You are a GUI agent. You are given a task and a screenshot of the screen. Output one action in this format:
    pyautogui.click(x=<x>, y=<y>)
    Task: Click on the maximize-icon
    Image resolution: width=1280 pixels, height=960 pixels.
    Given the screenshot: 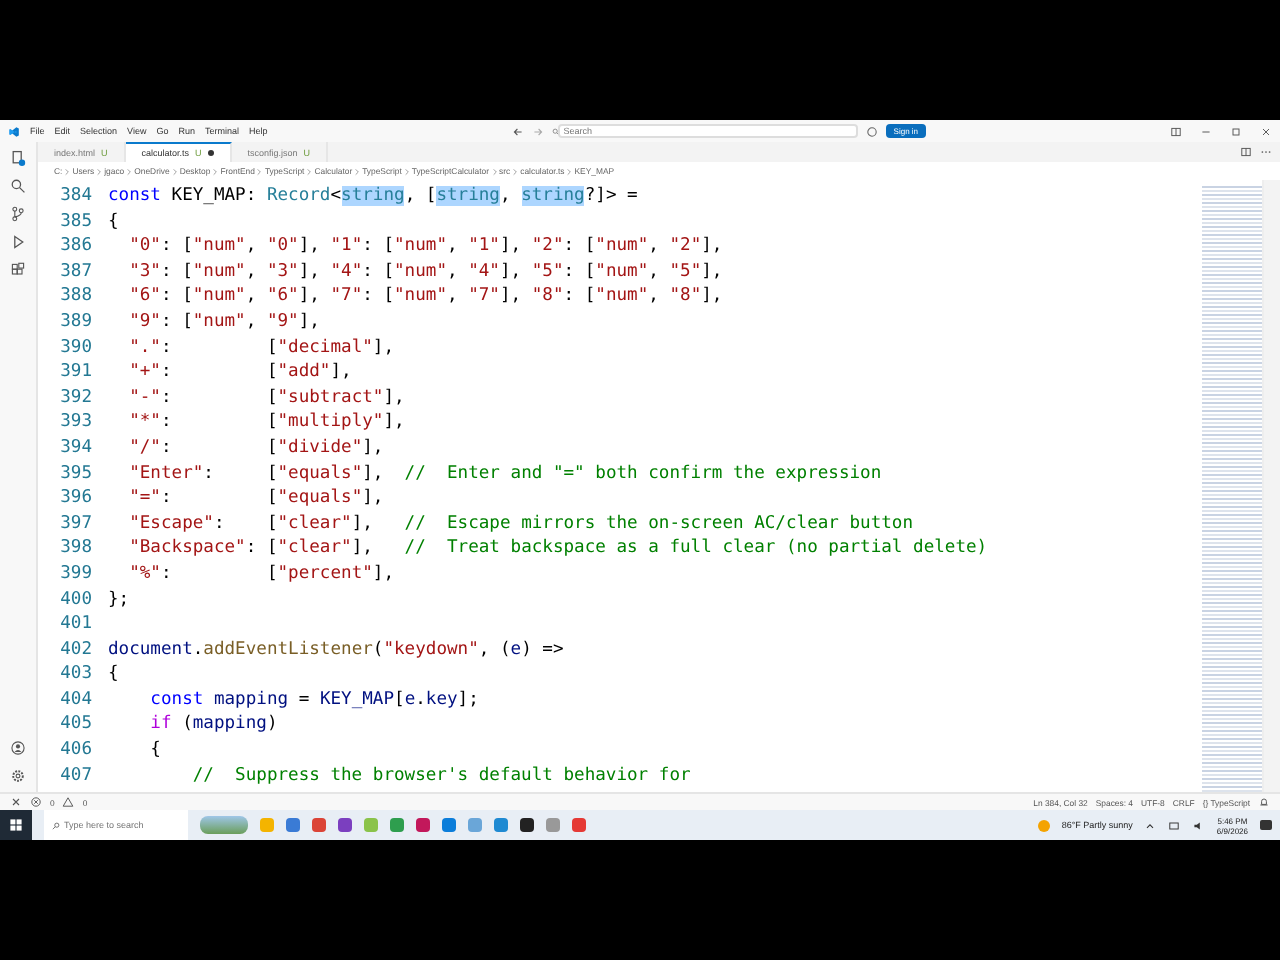 What is the action you would take?
    pyautogui.click(x=1236, y=131)
    